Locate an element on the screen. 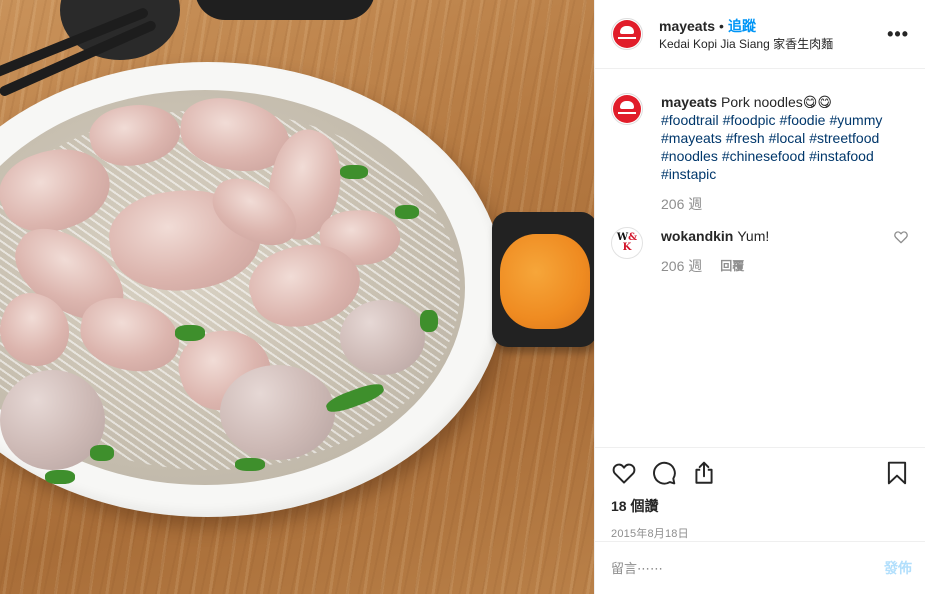 The image size is (925, 594). bookmark-icon is located at coordinates (897, 473).